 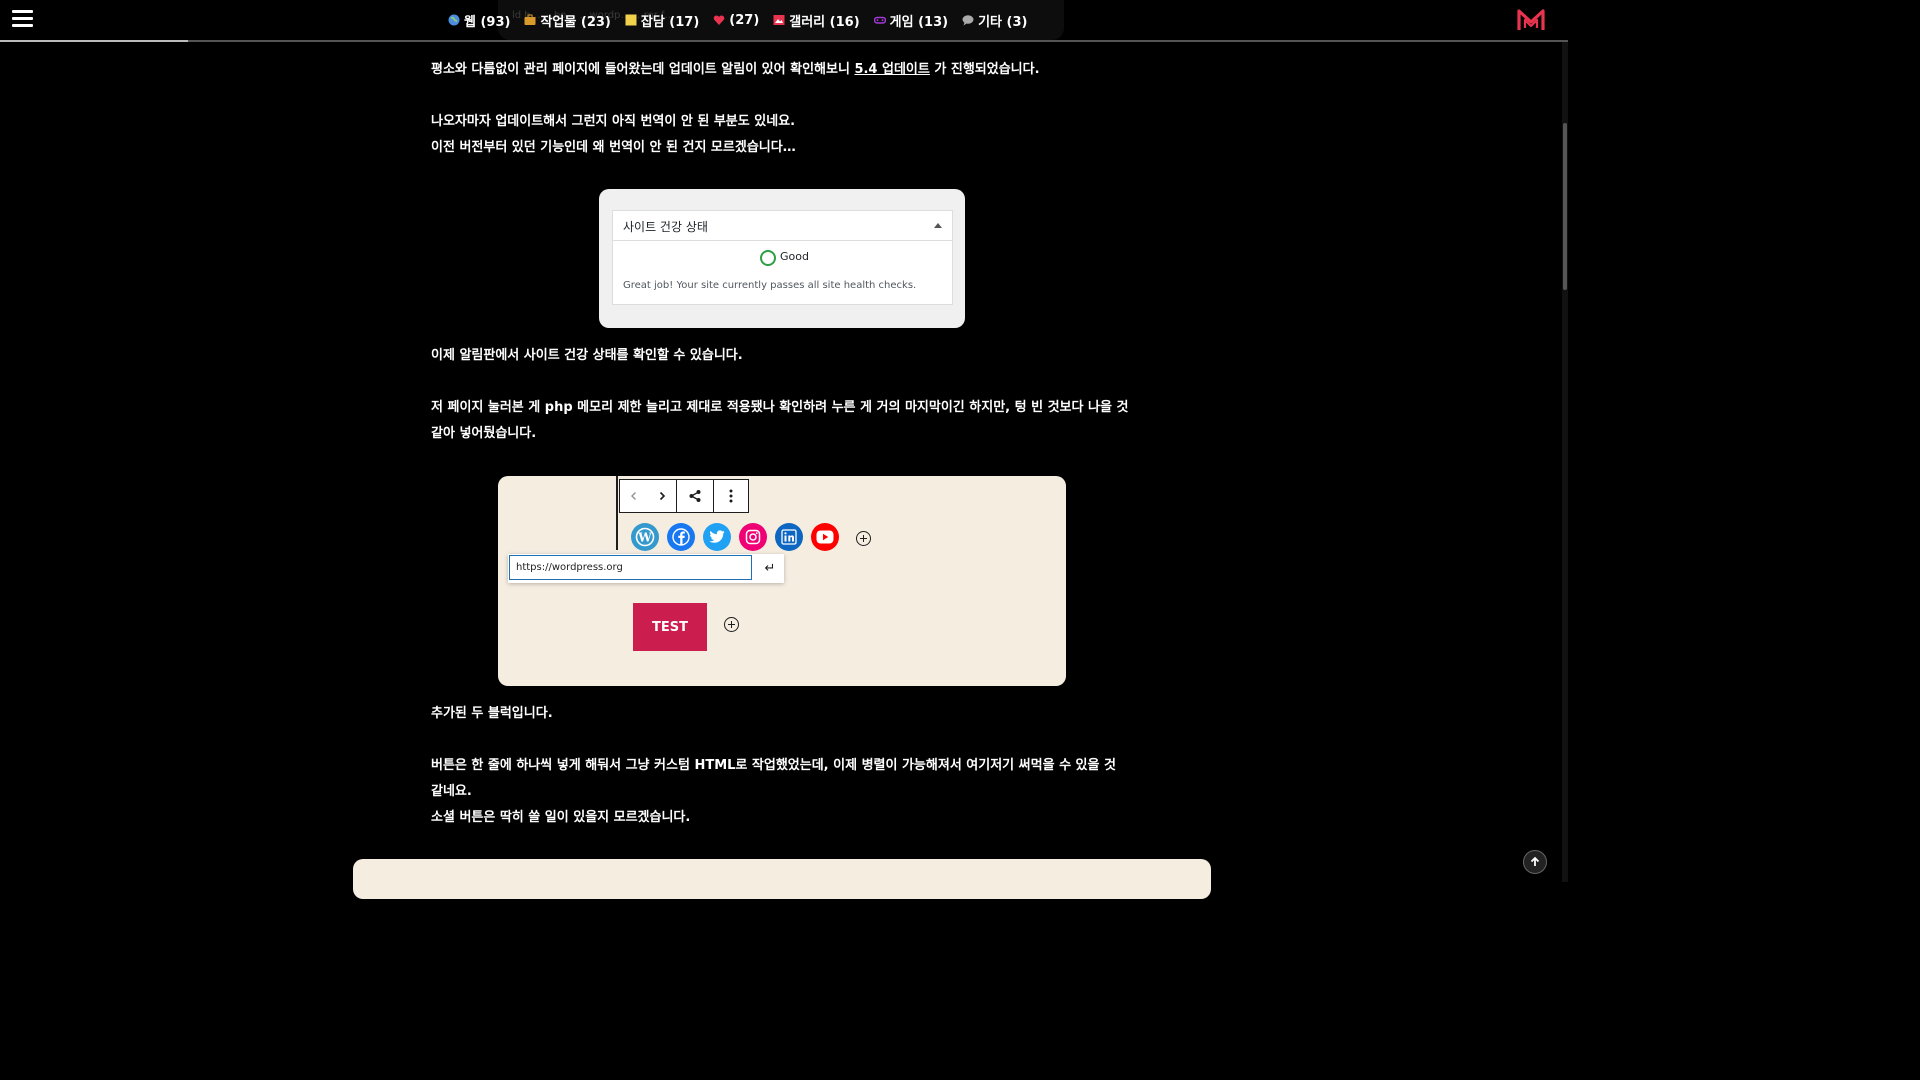 What do you see at coordinates (1565, 206) in the screenshot?
I see `scrollbar-thumb` at bounding box center [1565, 206].